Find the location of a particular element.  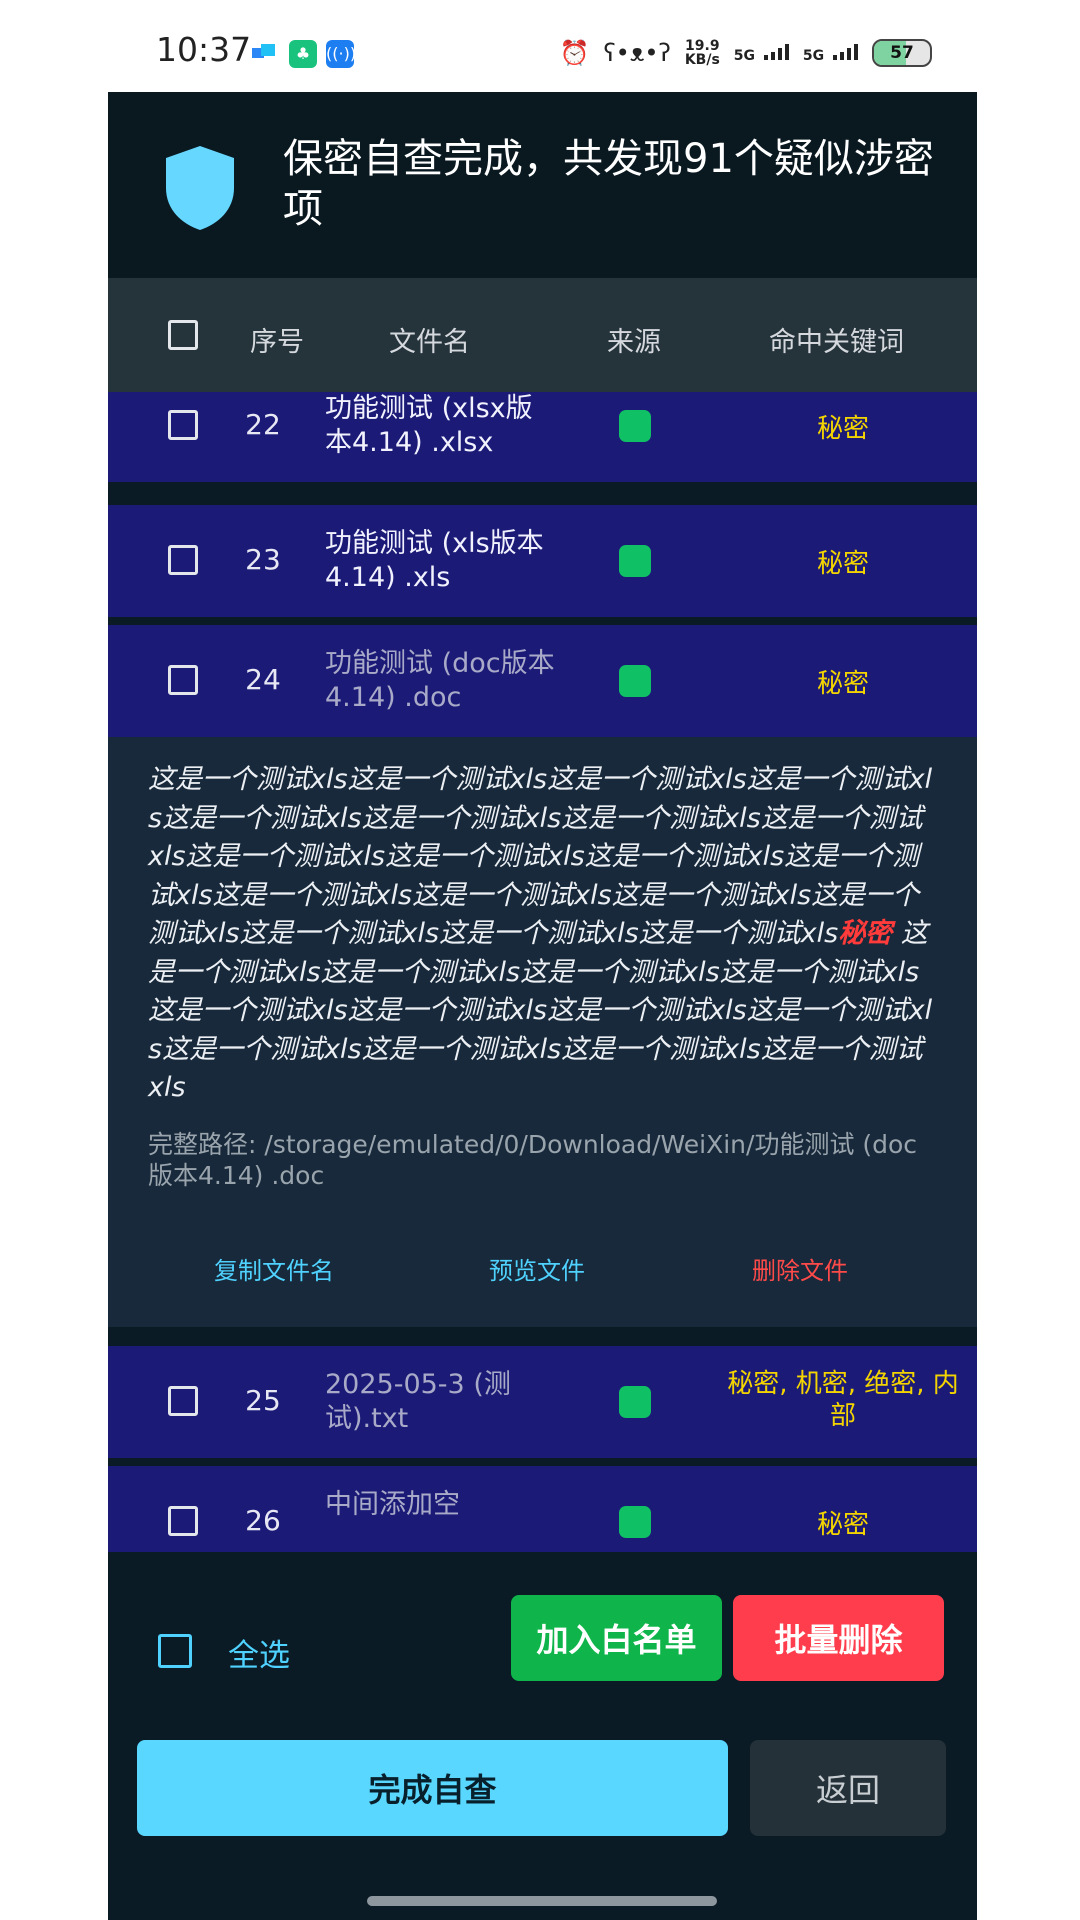

table-row-expanded: 24 功能测试 (doc版本4.14) .doc 秘密 is located at coordinates (542, 681).